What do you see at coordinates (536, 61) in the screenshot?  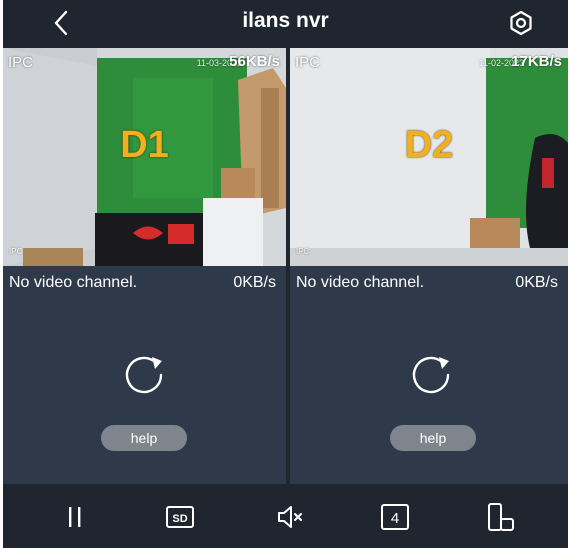 I see `bitrate: 17KB/s` at bounding box center [536, 61].